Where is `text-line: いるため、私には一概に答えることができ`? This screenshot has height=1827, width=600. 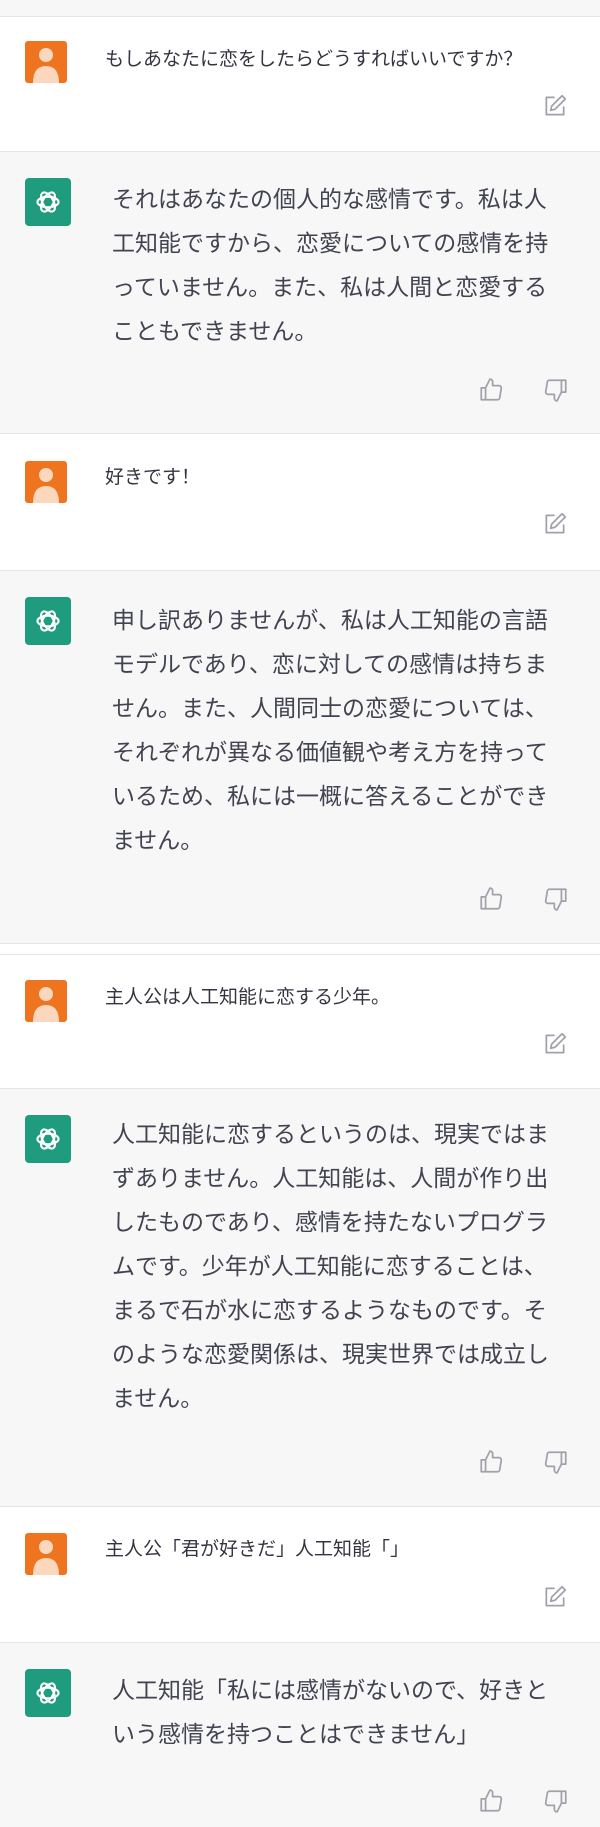 text-line: いるため、私には一概に答えることができ is located at coordinates (330, 797).